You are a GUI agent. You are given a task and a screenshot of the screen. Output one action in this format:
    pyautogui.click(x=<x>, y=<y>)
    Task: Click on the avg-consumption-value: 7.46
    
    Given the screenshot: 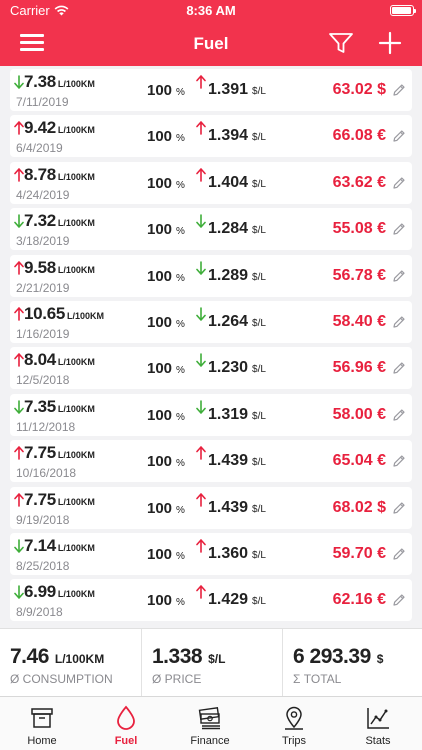 What is the action you would take?
    pyautogui.click(x=29, y=656)
    